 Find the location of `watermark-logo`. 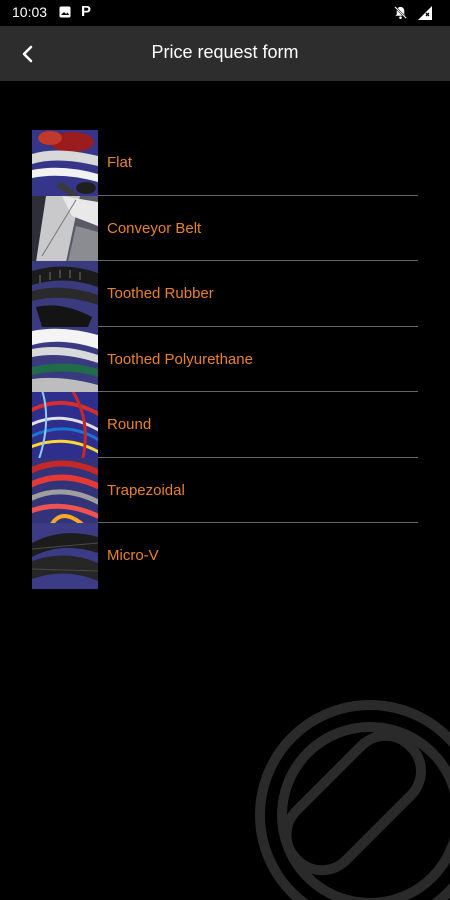

watermark-logo is located at coordinates (352, 800).